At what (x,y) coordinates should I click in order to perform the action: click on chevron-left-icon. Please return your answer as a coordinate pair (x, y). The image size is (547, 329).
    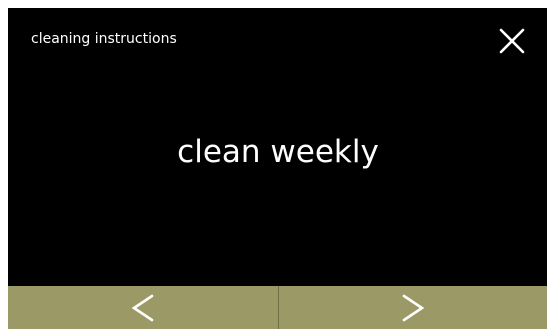
    Looking at the image, I should click on (143, 308).